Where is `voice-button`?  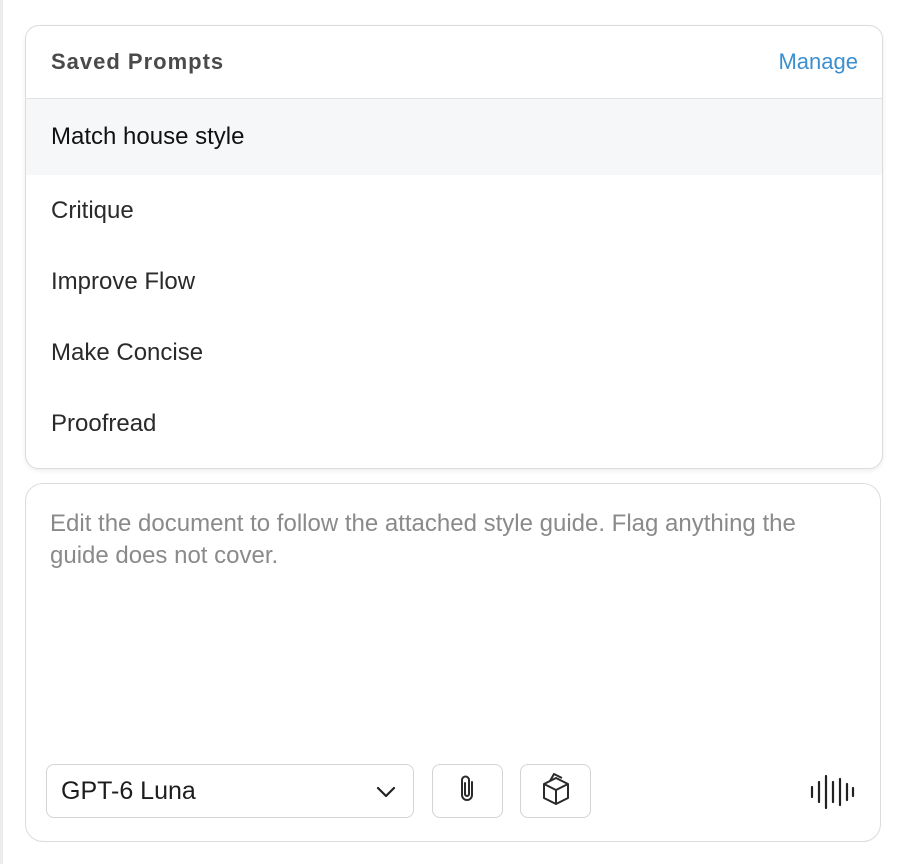
voice-button is located at coordinates (832, 794).